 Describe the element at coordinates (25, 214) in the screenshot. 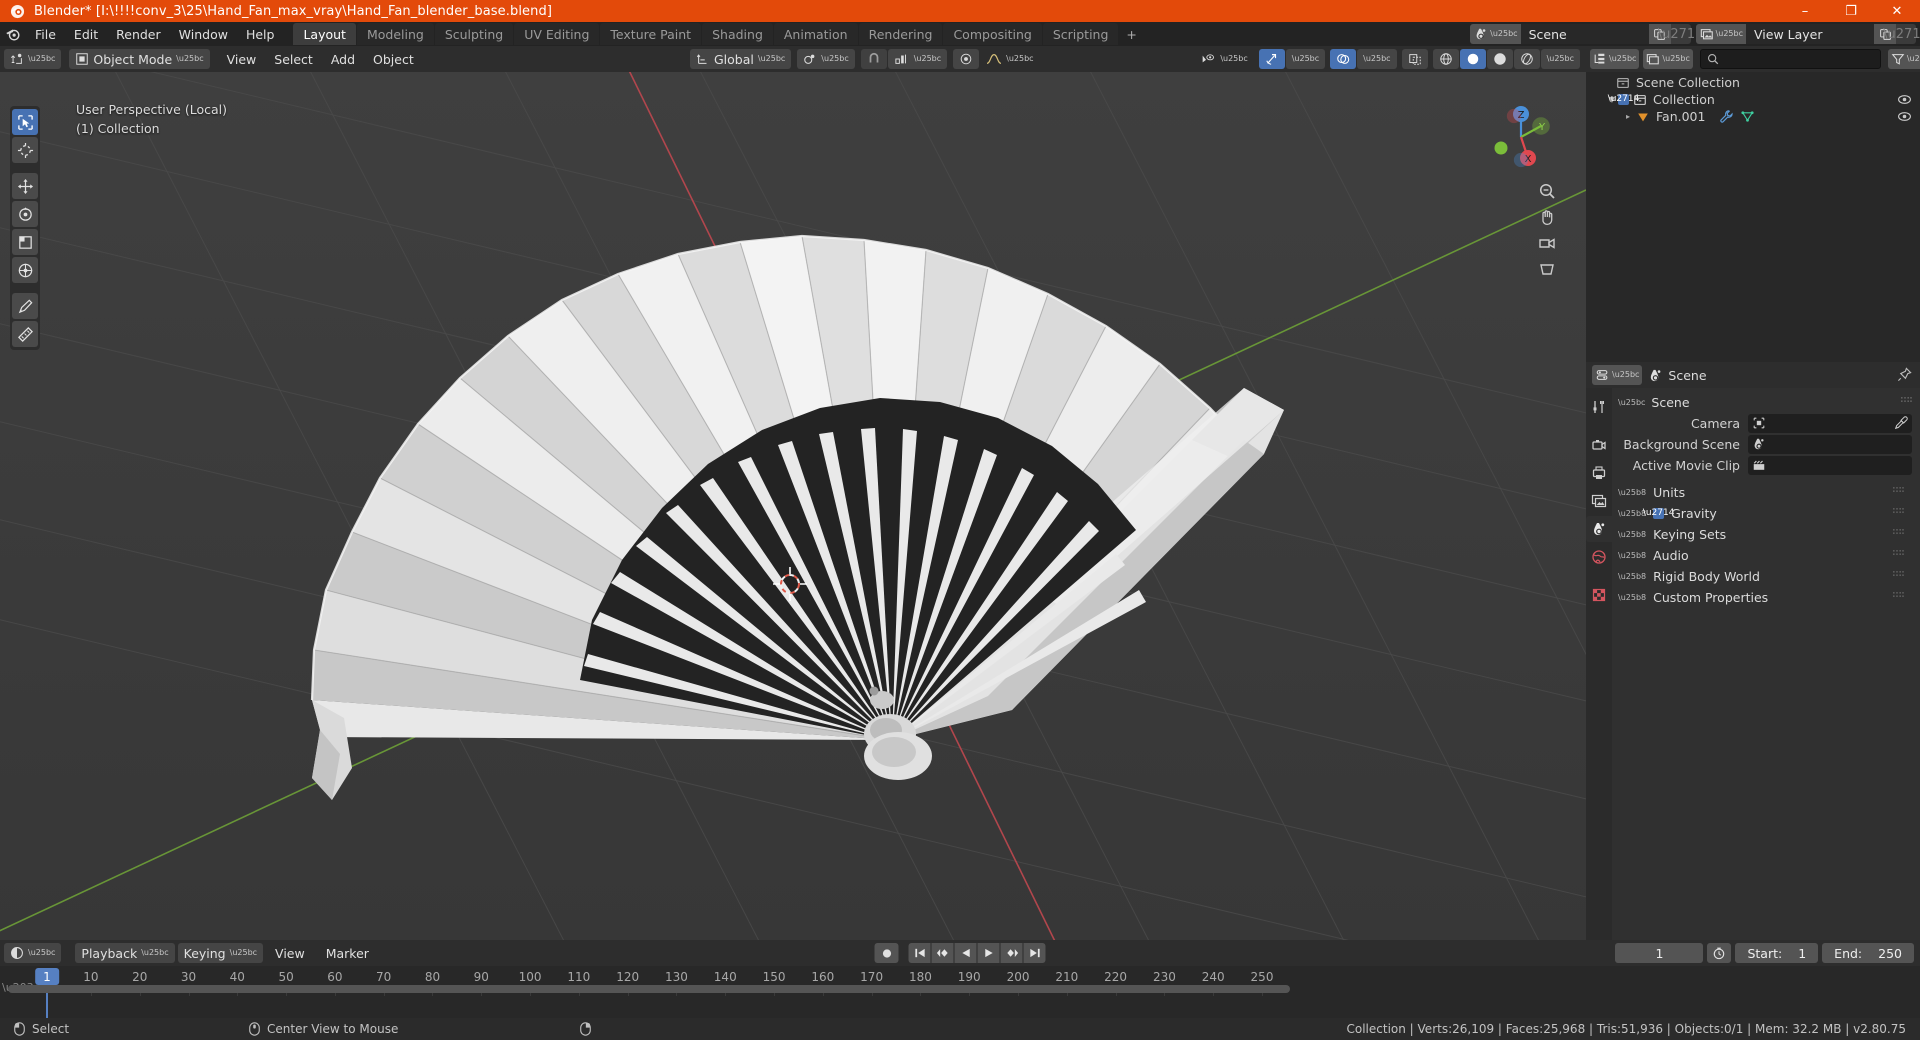

I see `tool-rotate-icon` at that location.